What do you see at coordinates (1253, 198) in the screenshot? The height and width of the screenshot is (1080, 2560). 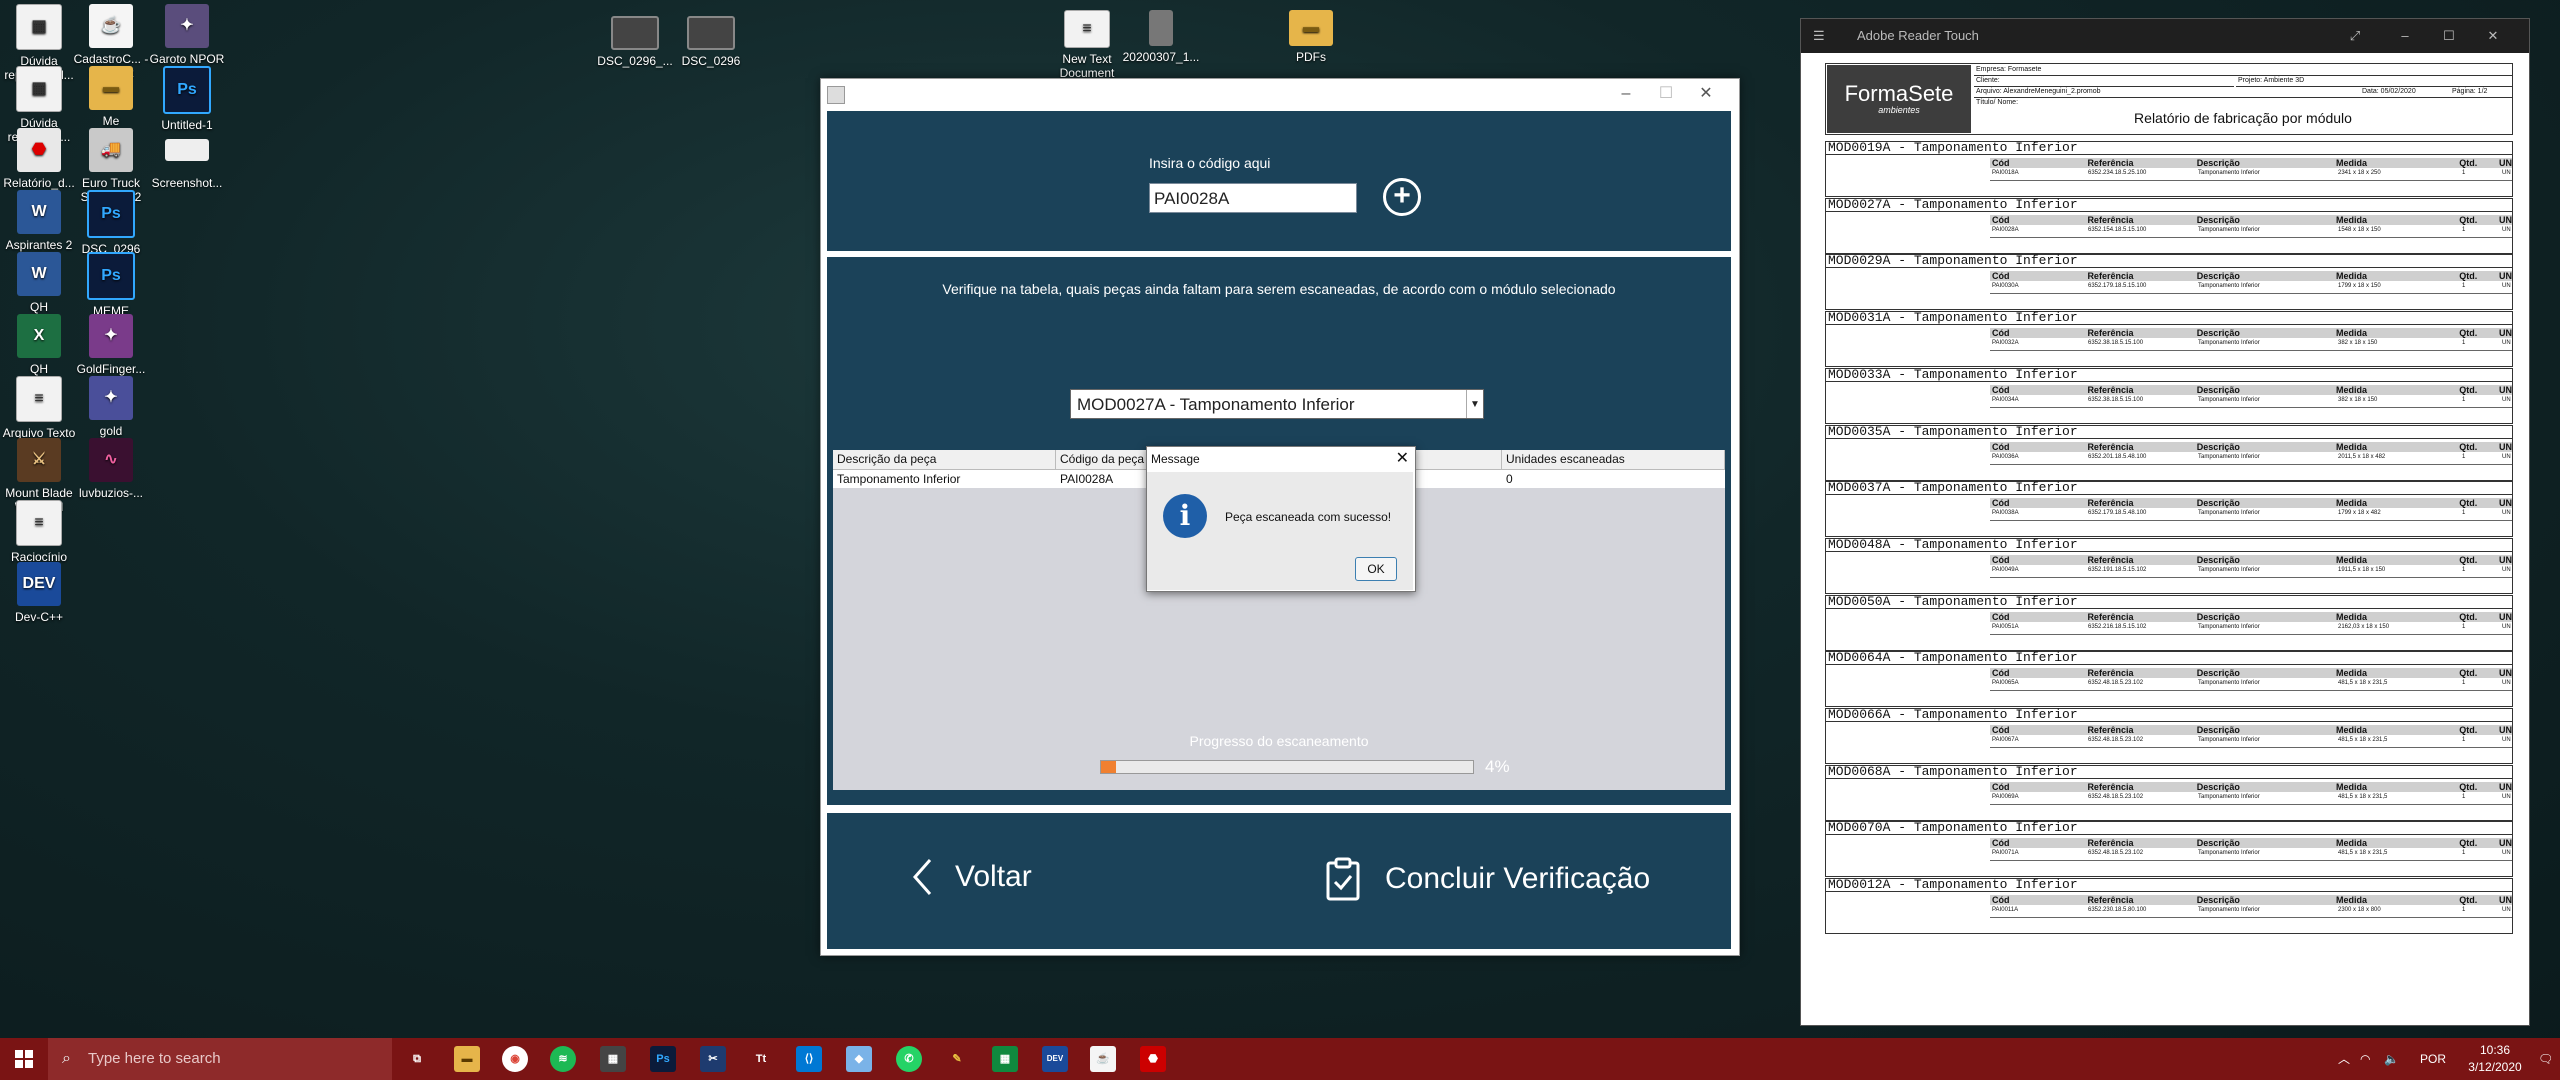 I see `code-input: PAI0028A` at bounding box center [1253, 198].